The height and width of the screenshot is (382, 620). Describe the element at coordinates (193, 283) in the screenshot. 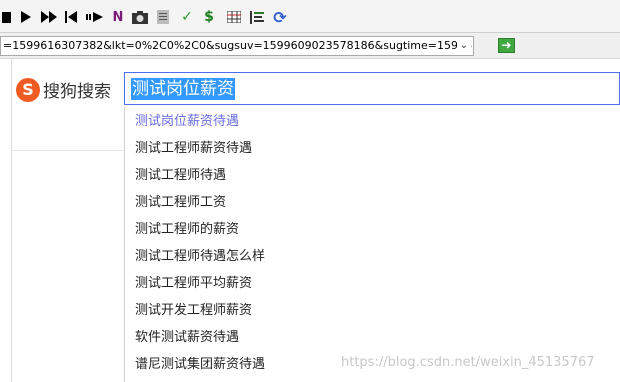

I see `suggestion-item: 测试工程师平均薪资` at that location.